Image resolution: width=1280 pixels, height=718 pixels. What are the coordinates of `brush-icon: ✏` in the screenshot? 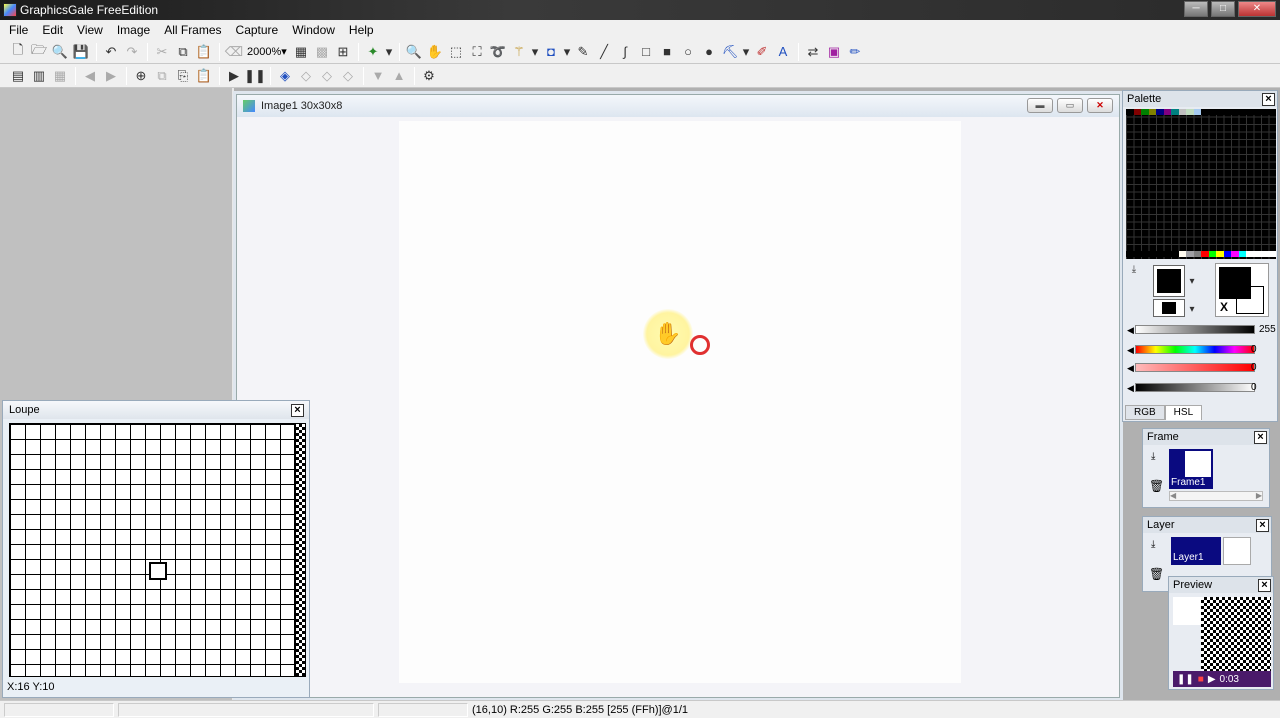 It's located at (855, 52).